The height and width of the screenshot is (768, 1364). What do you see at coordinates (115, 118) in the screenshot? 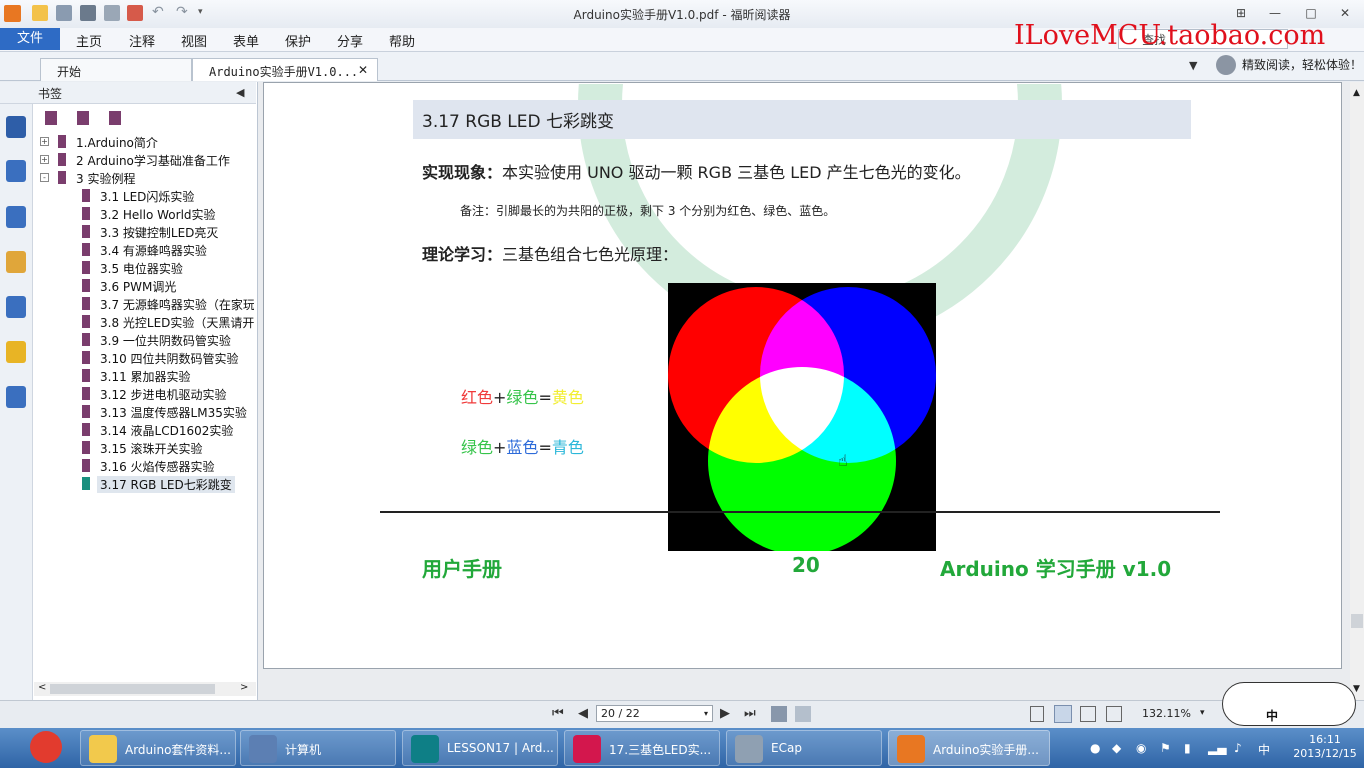
I see `goto-bookmark-icon` at bounding box center [115, 118].